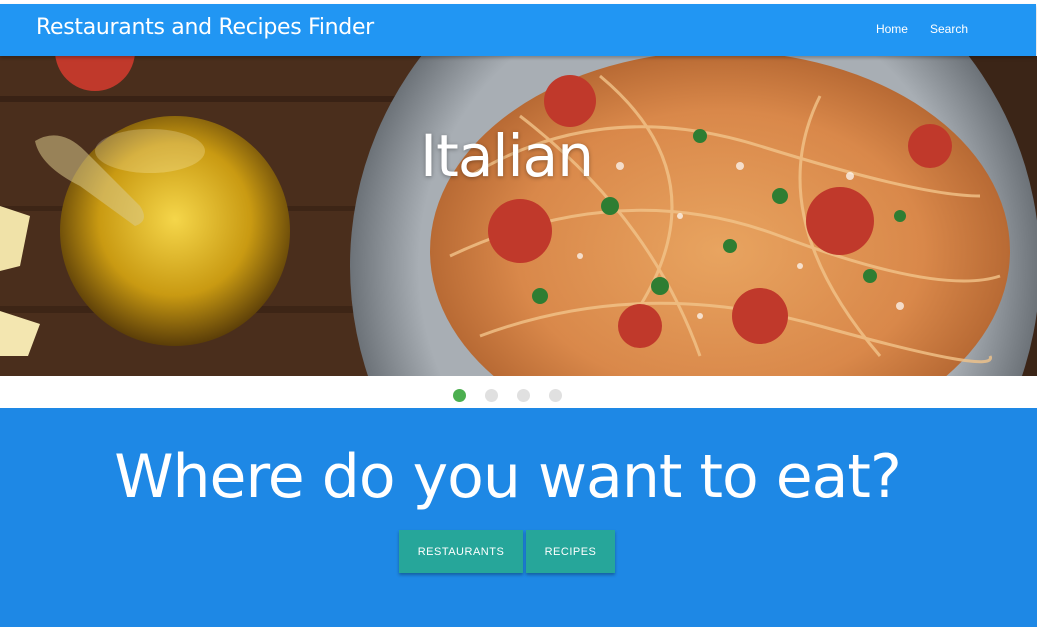 This screenshot has height=627, width=1037. I want to click on recipes-button: RECIPES, so click(570, 551).